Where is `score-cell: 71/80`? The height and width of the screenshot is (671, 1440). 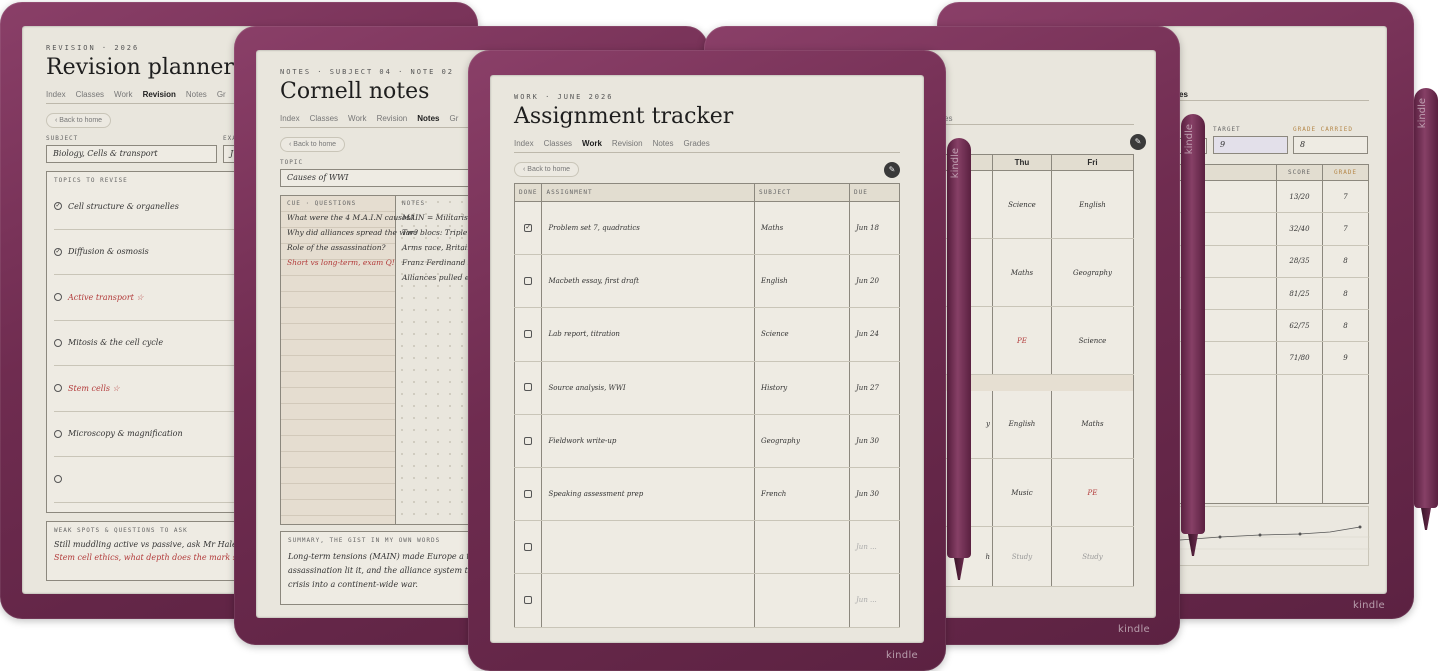 score-cell: 71/80 is located at coordinates (1299, 358).